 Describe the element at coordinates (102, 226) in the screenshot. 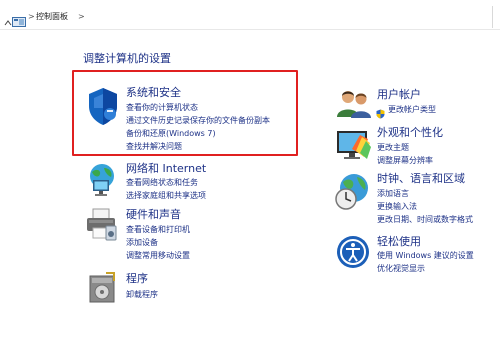

I see `printer-icon` at that location.